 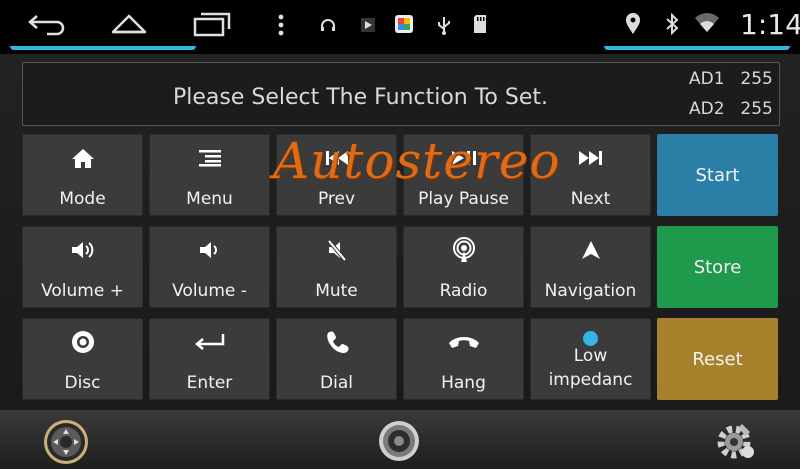 What do you see at coordinates (336, 158) in the screenshot?
I see `skip-previous-icon` at bounding box center [336, 158].